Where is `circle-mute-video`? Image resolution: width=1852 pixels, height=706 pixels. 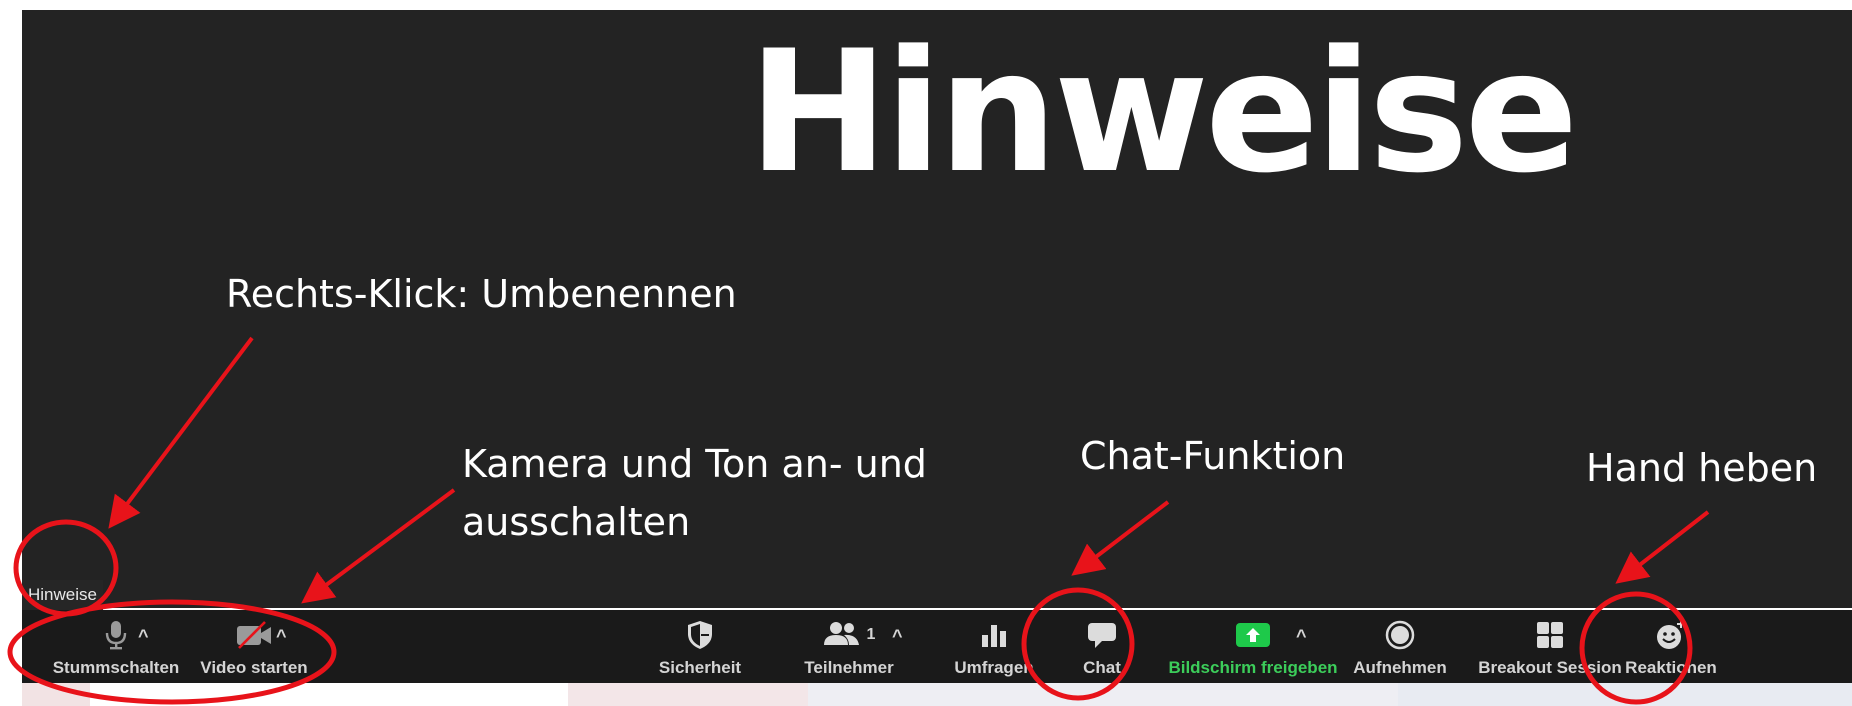 circle-mute-video is located at coordinates (172, 652).